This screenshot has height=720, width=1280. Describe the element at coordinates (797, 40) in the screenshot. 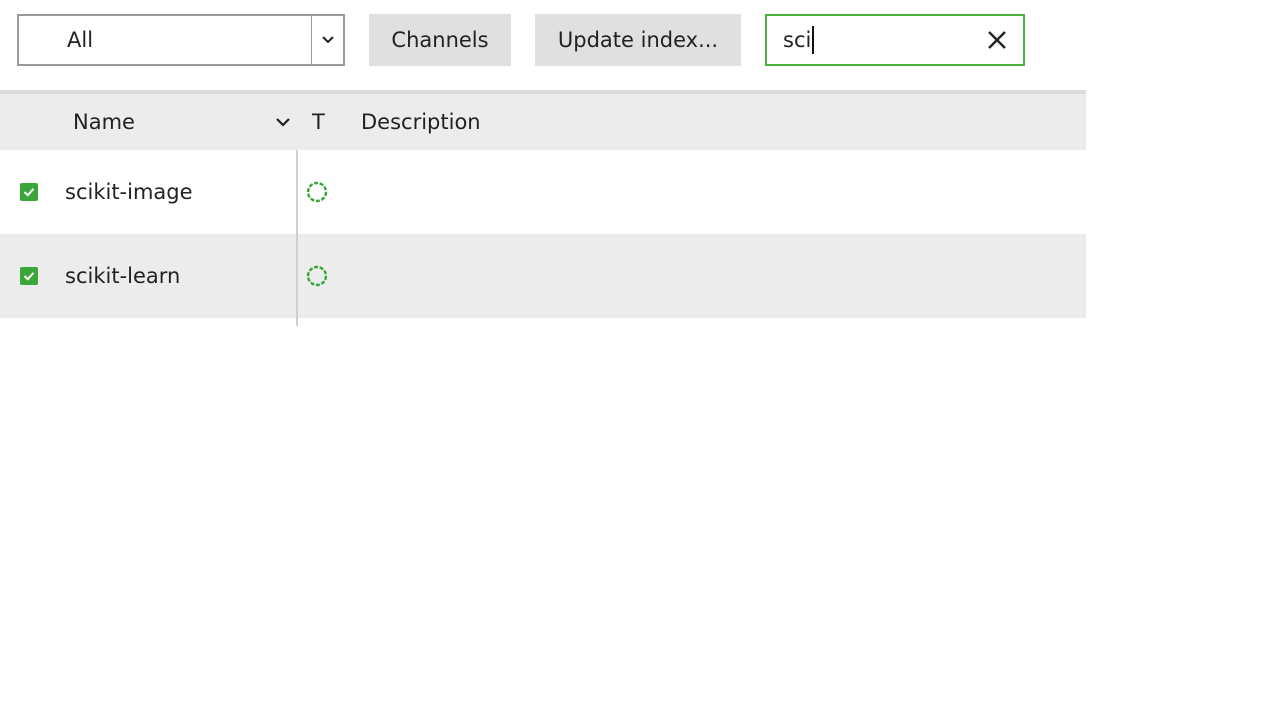

I see `search-value: sci` at that location.